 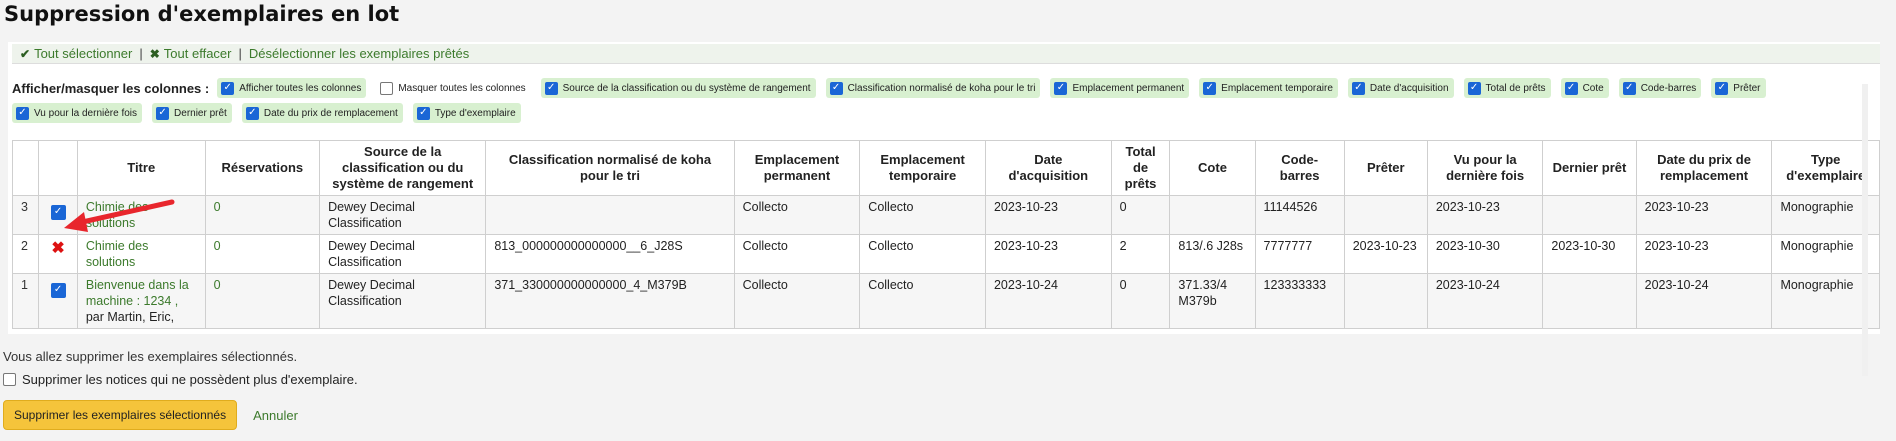 What do you see at coordinates (1140, 168) in the screenshot?
I see `column-header: Total de prêts` at bounding box center [1140, 168].